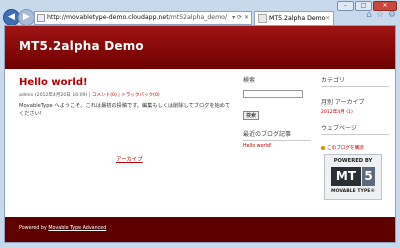 Image resolution: width=400 pixels, height=248 pixels. What do you see at coordinates (200, 229) in the screenshot?
I see `site-footer: Powered by Movable Type Advanced` at bounding box center [200, 229].